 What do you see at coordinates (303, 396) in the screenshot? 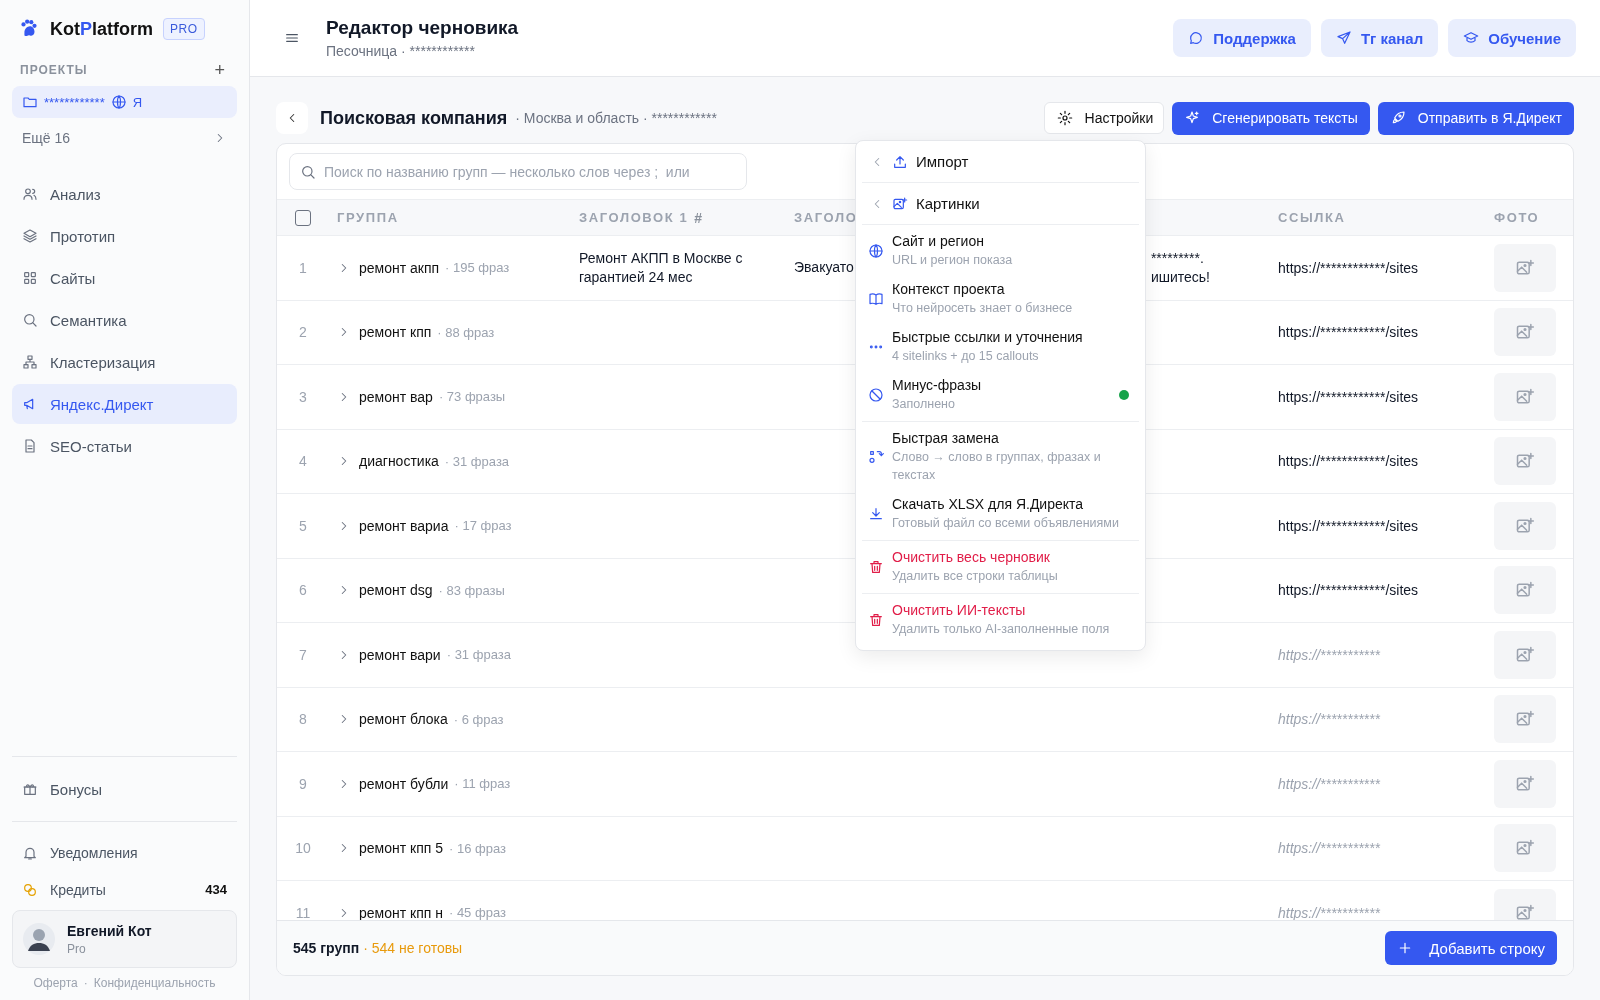
I see `row-number: 3` at bounding box center [303, 396].